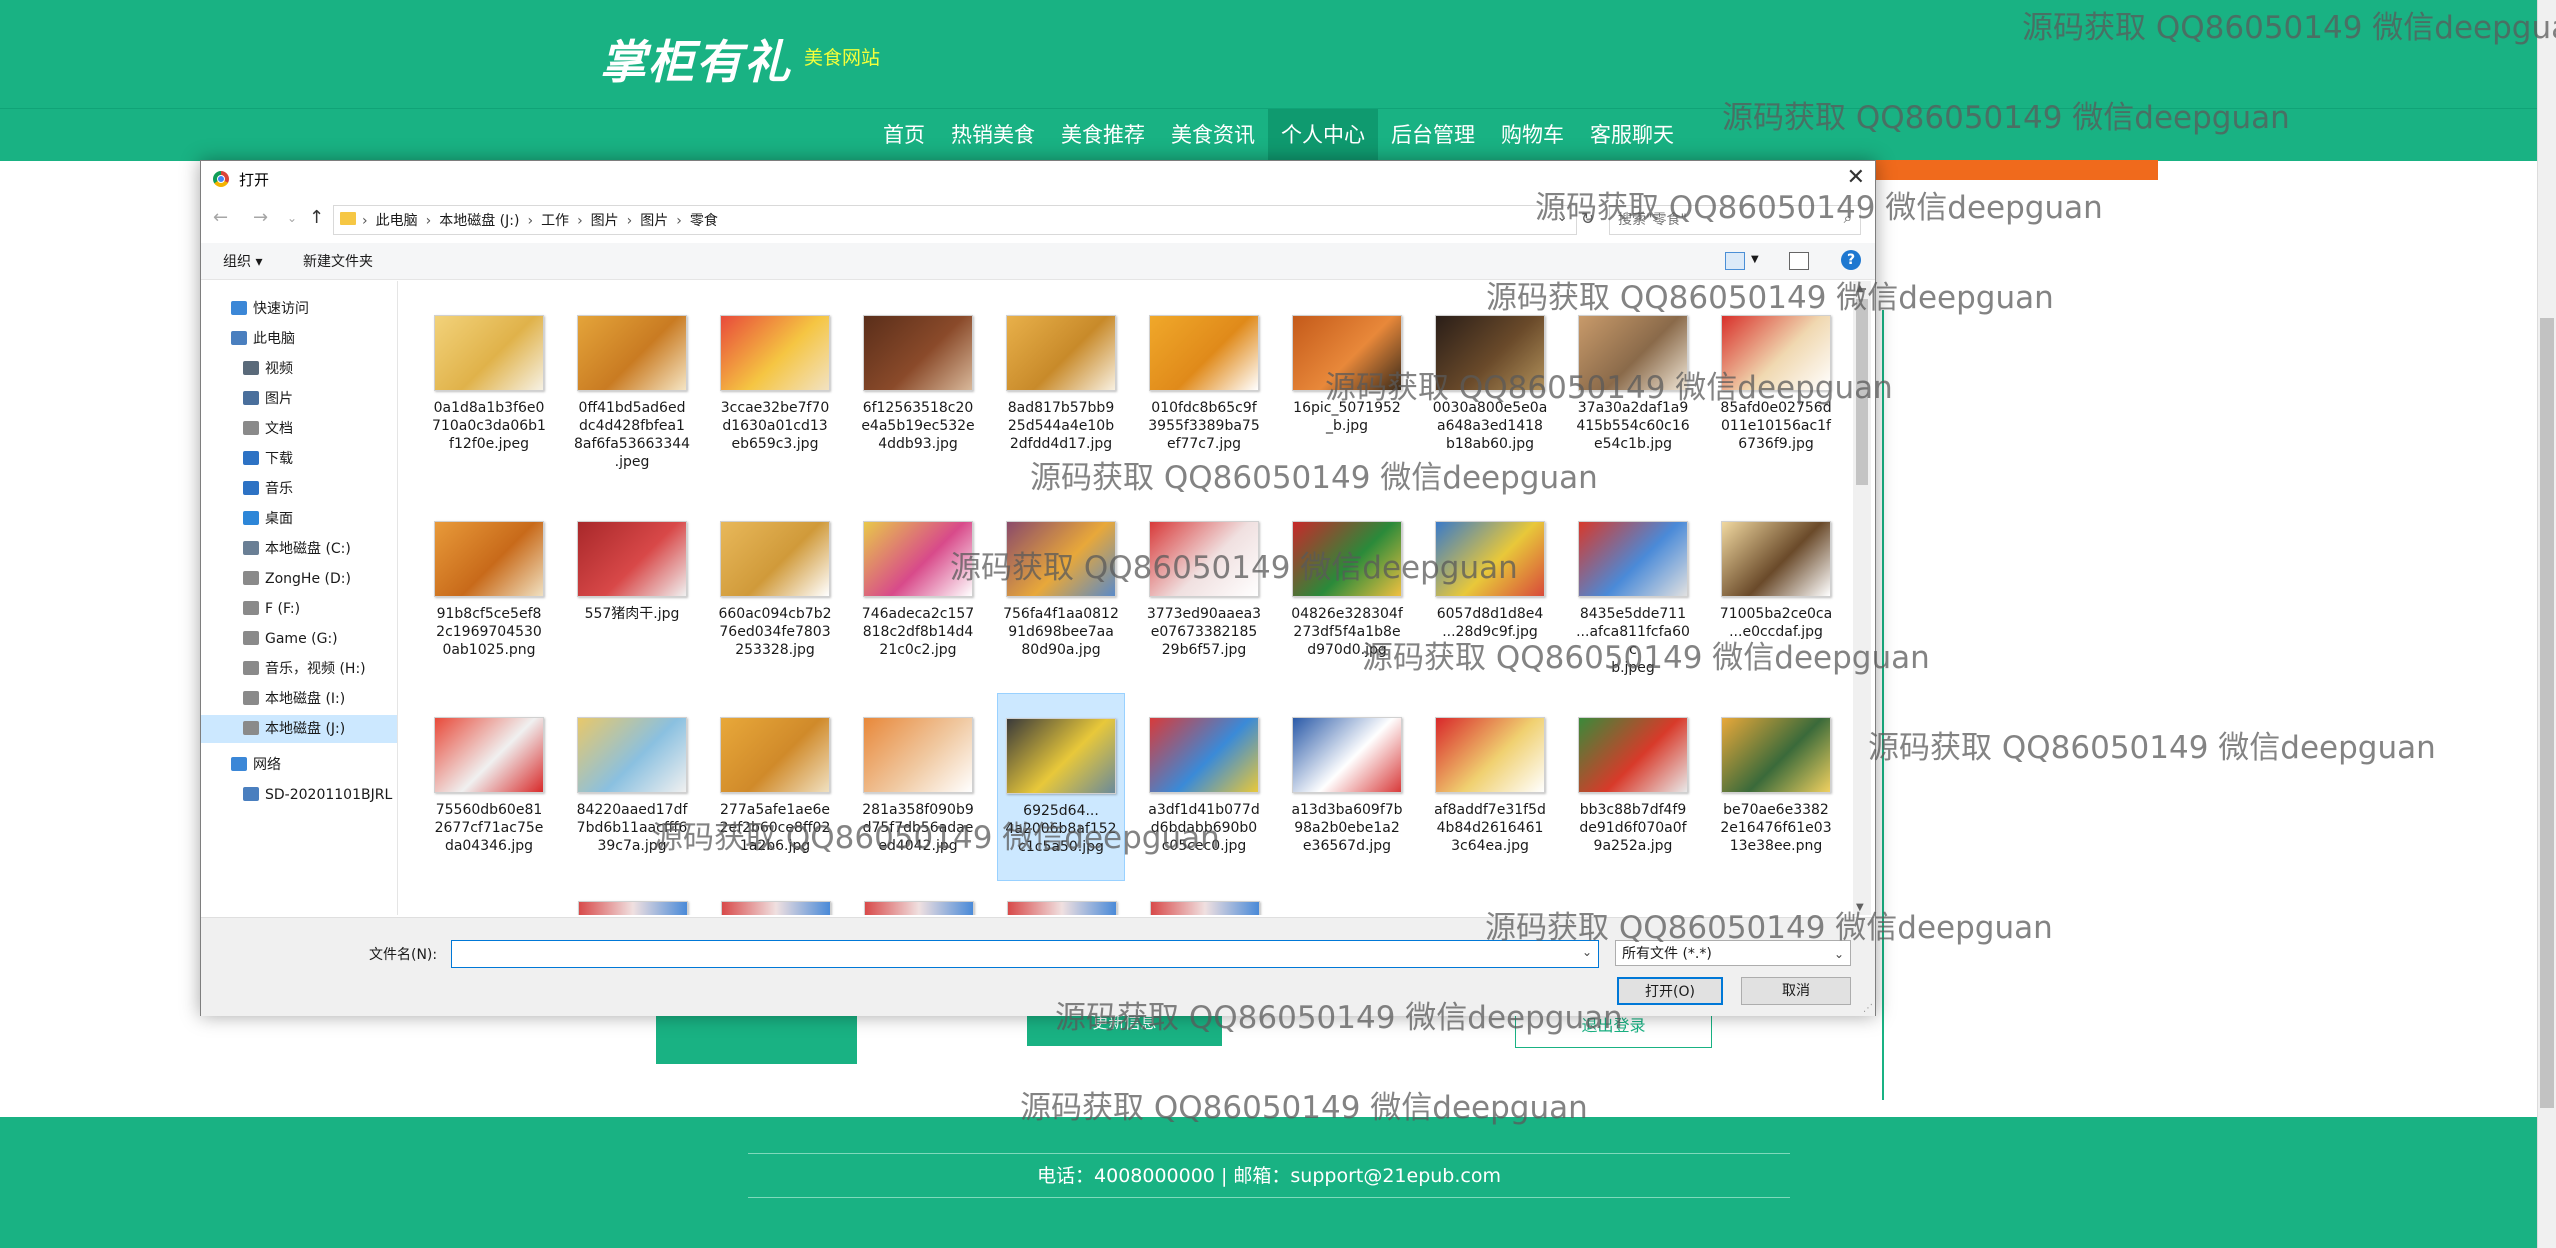 Image resolution: width=2556 pixels, height=1248 pixels. What do you see at coordinates (555, 221) in the screenshot?
I see `breadcrumb-item: 工作` at bounding box center [555, 221].